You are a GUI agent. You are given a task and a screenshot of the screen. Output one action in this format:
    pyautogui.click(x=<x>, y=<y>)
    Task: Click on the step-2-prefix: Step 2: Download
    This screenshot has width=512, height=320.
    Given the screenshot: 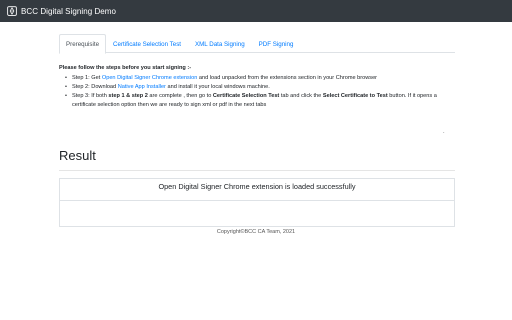 What is the action you would take?
    pyautogui.click(x=95, y=87)
    